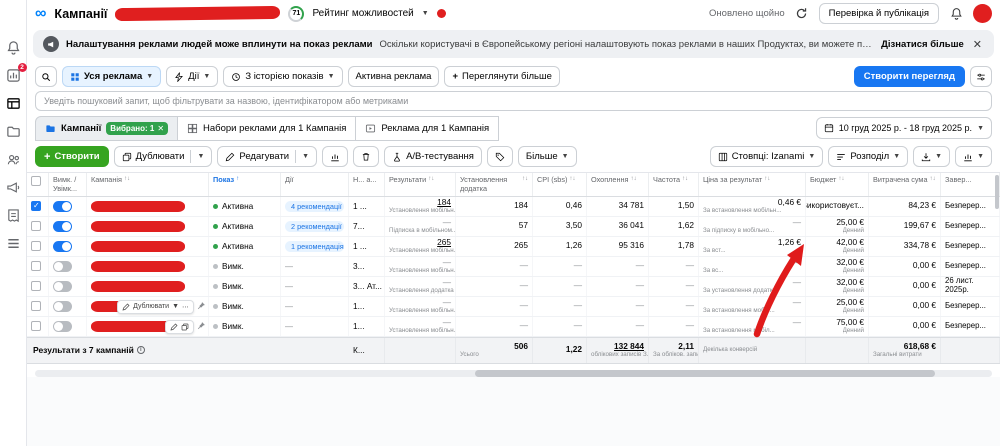  I want to click on campaigns-table-icon, so click(13, 103).